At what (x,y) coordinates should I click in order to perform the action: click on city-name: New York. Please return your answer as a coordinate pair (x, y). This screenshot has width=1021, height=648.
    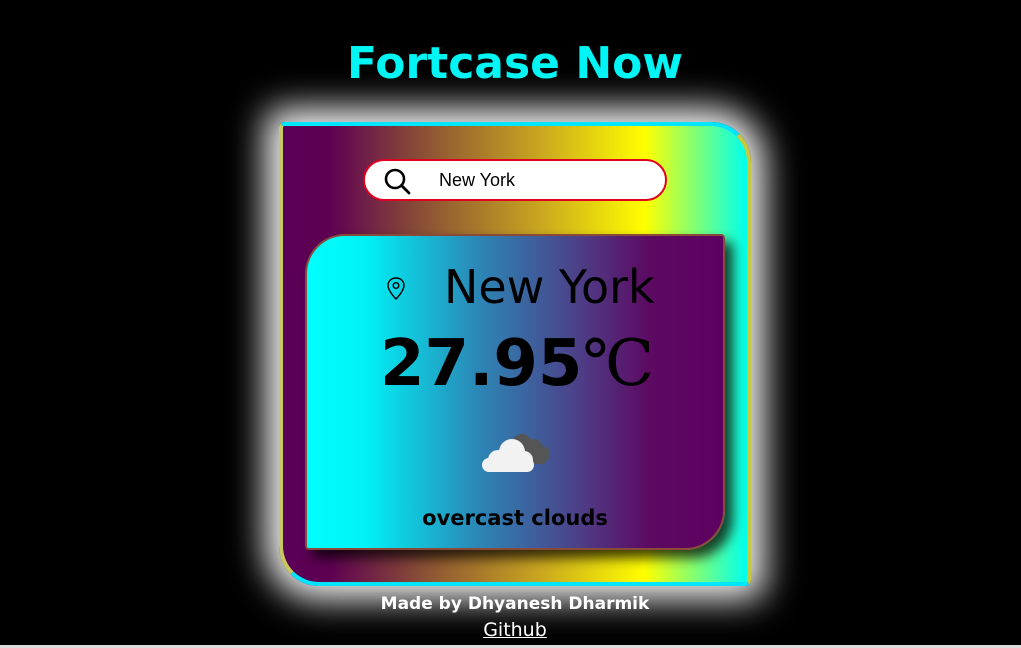
    Looking at the image, I should click on (549, 287).